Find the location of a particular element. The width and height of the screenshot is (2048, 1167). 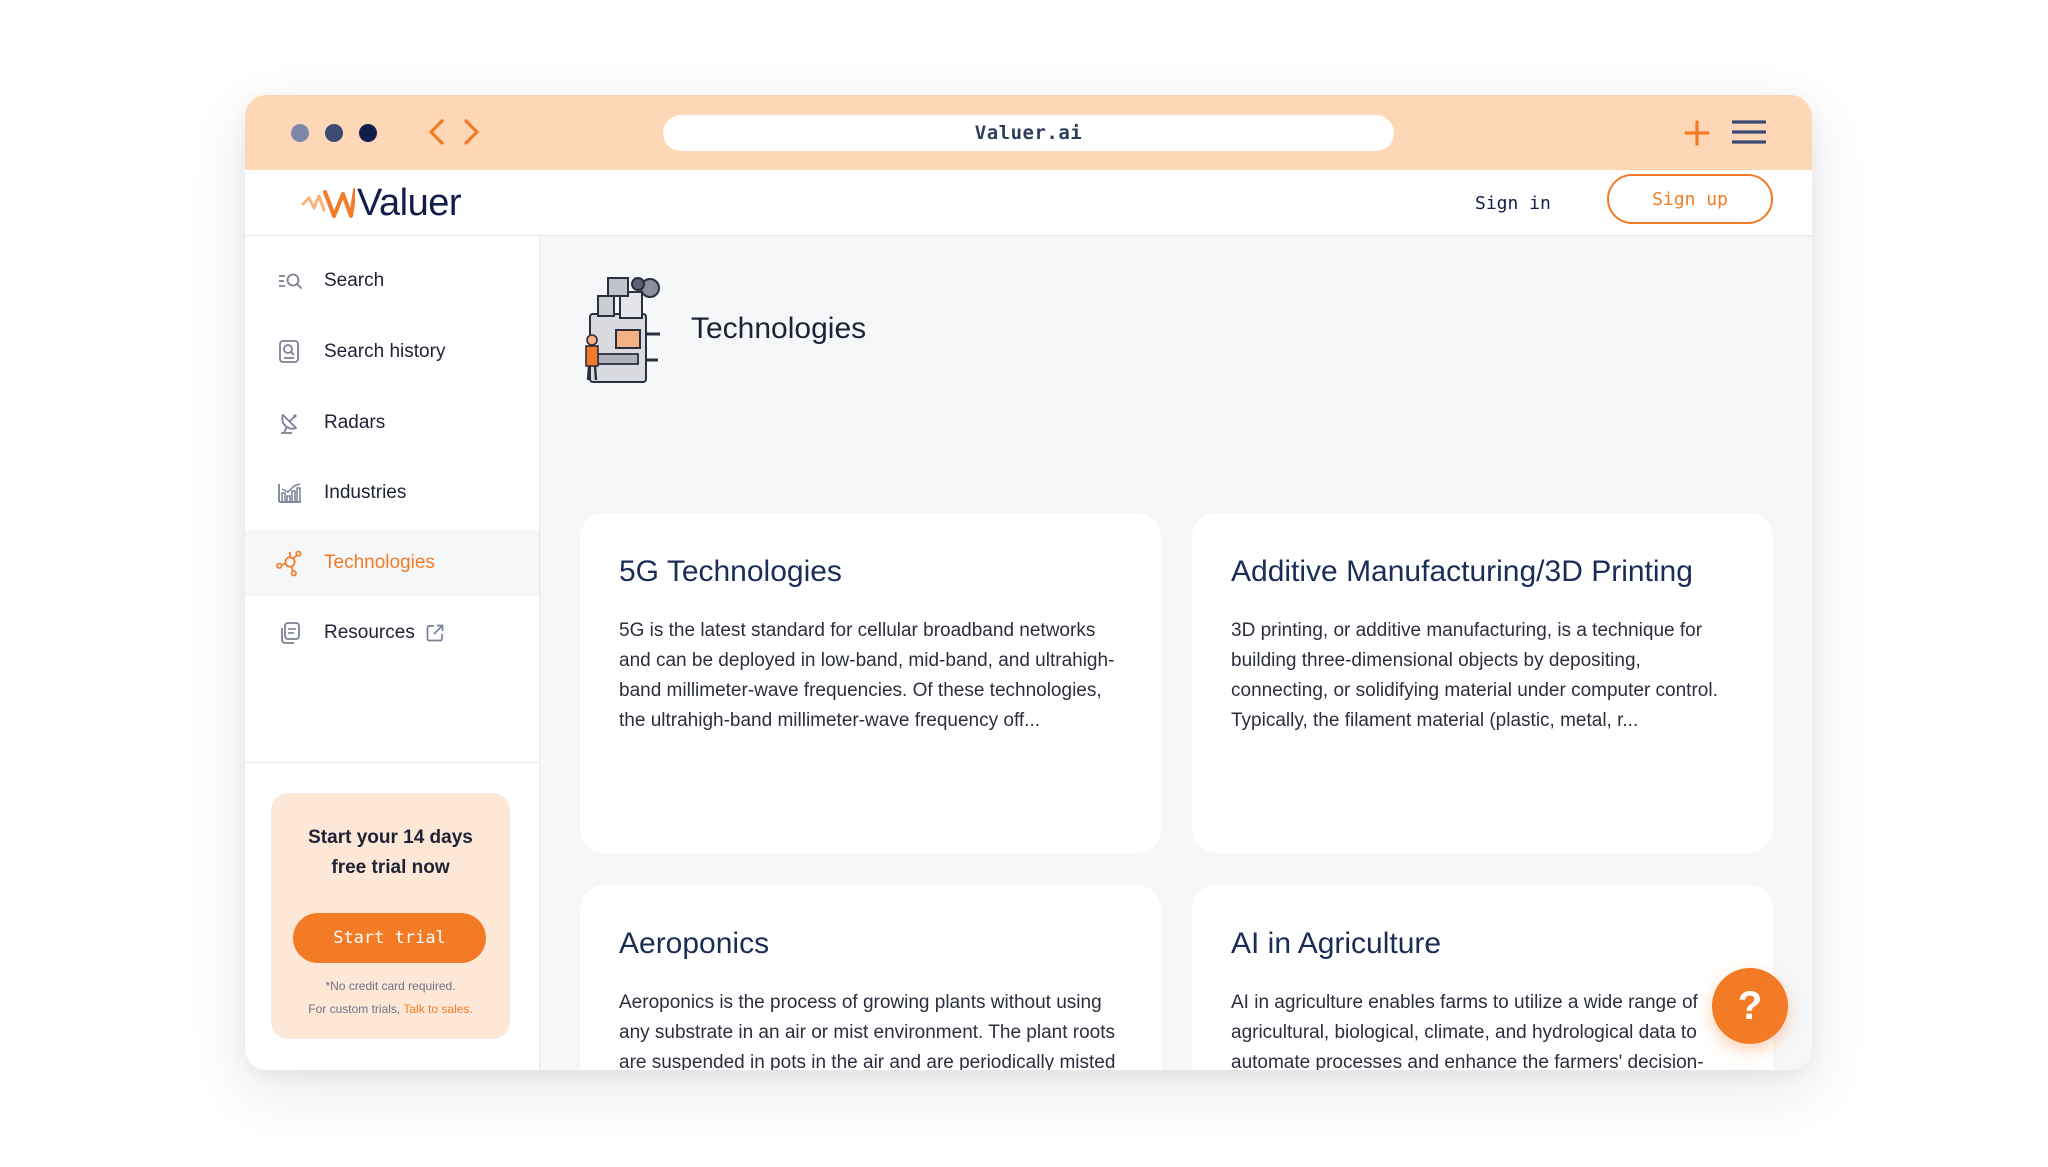

bar-chart-icon is located at coordinates (290, 493).